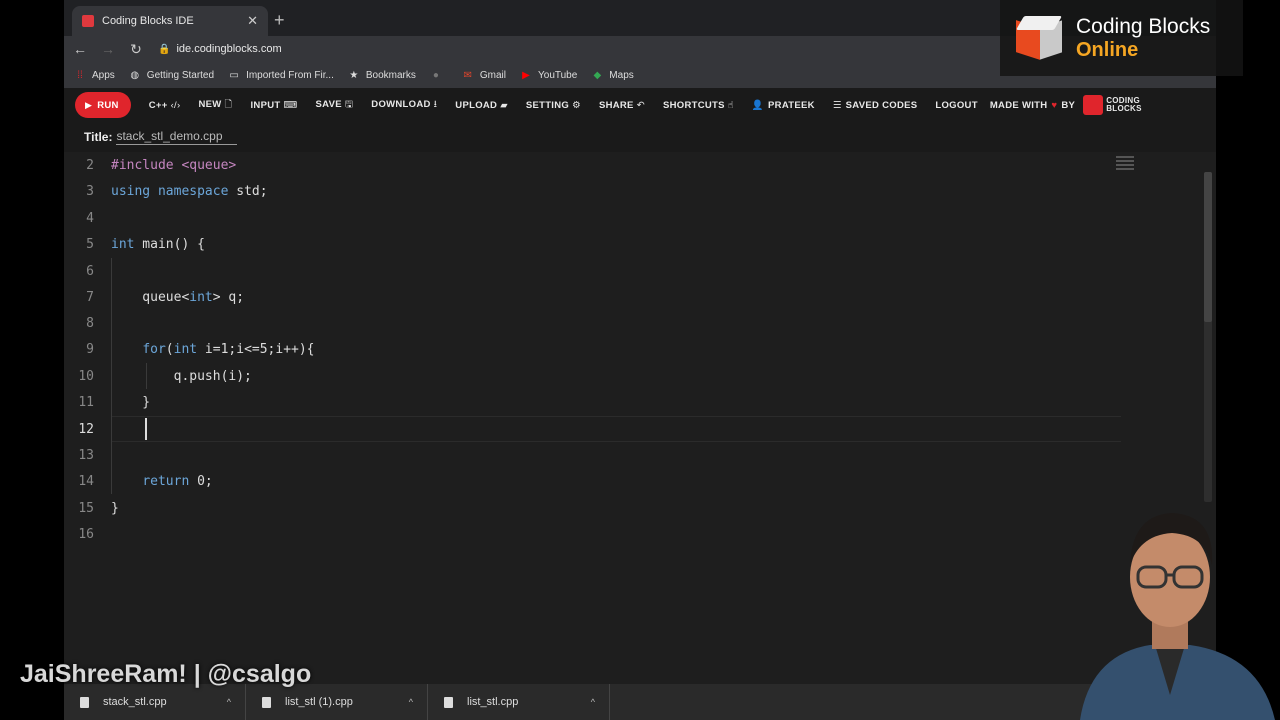  I want to click on line-number: 4, so click(90, 218).